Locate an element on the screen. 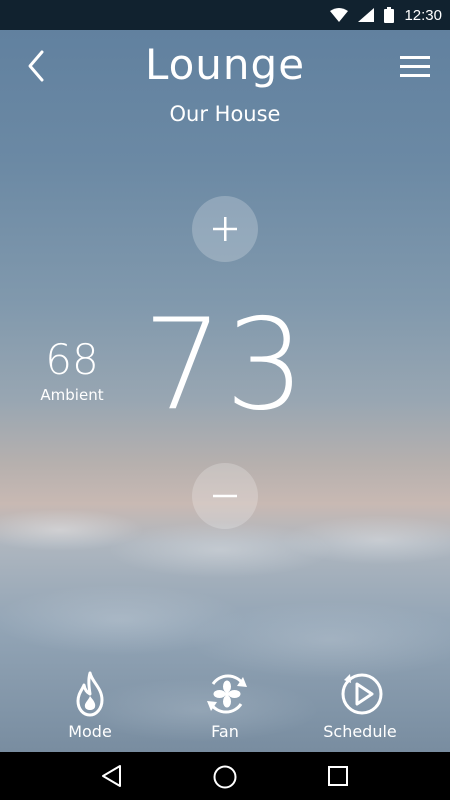 Image resolution: width=450 pixels, height=800 pixels. android-nav-bar is located at coordinates (225, 776).